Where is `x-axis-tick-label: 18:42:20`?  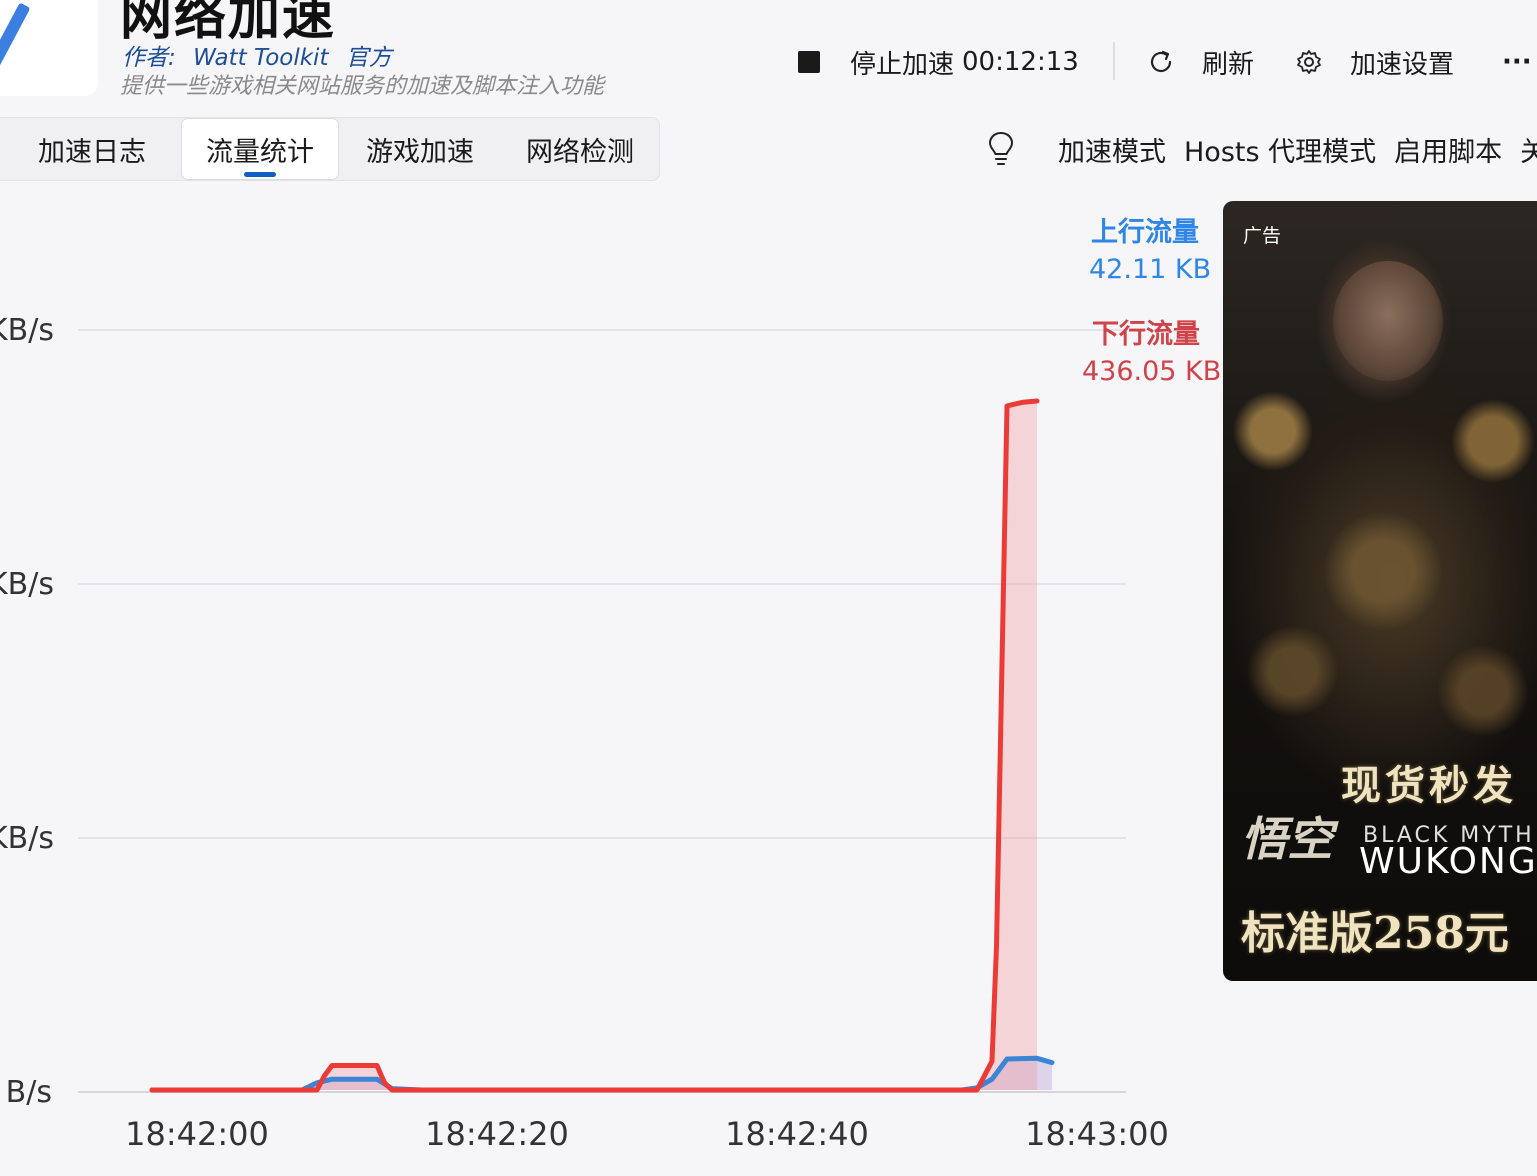
x-axis-tick-label: 18:42:20 is located at coordinates (497, 1134).